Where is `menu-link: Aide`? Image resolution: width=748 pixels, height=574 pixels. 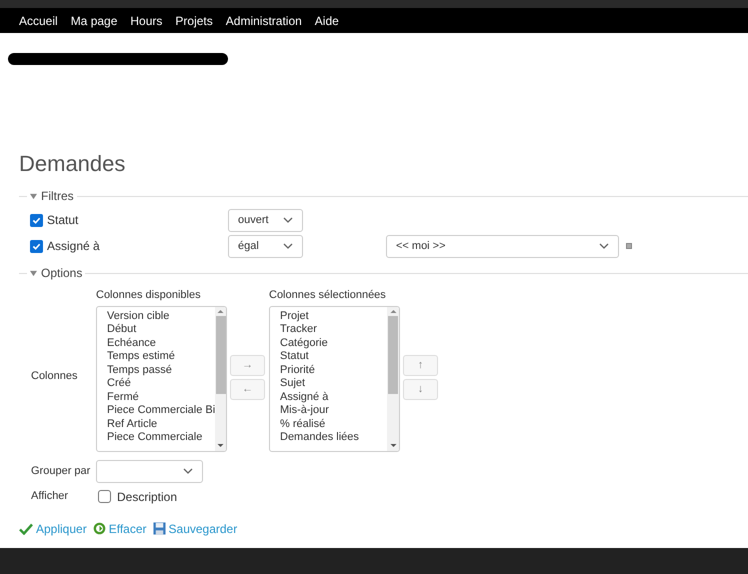 menu-link: Aide is located at coordinates (326, 21).